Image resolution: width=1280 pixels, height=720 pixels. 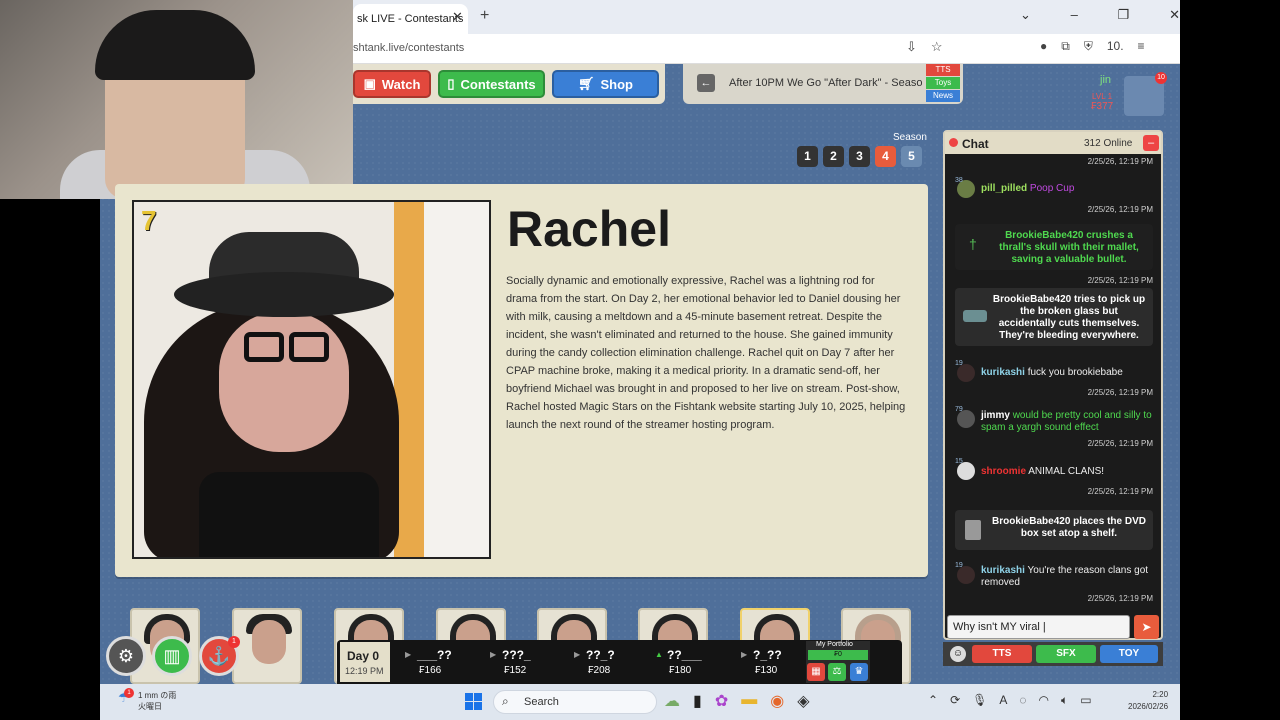 I want to click on contestants-button: ▯ Contestants, so click(x=491, y=84).